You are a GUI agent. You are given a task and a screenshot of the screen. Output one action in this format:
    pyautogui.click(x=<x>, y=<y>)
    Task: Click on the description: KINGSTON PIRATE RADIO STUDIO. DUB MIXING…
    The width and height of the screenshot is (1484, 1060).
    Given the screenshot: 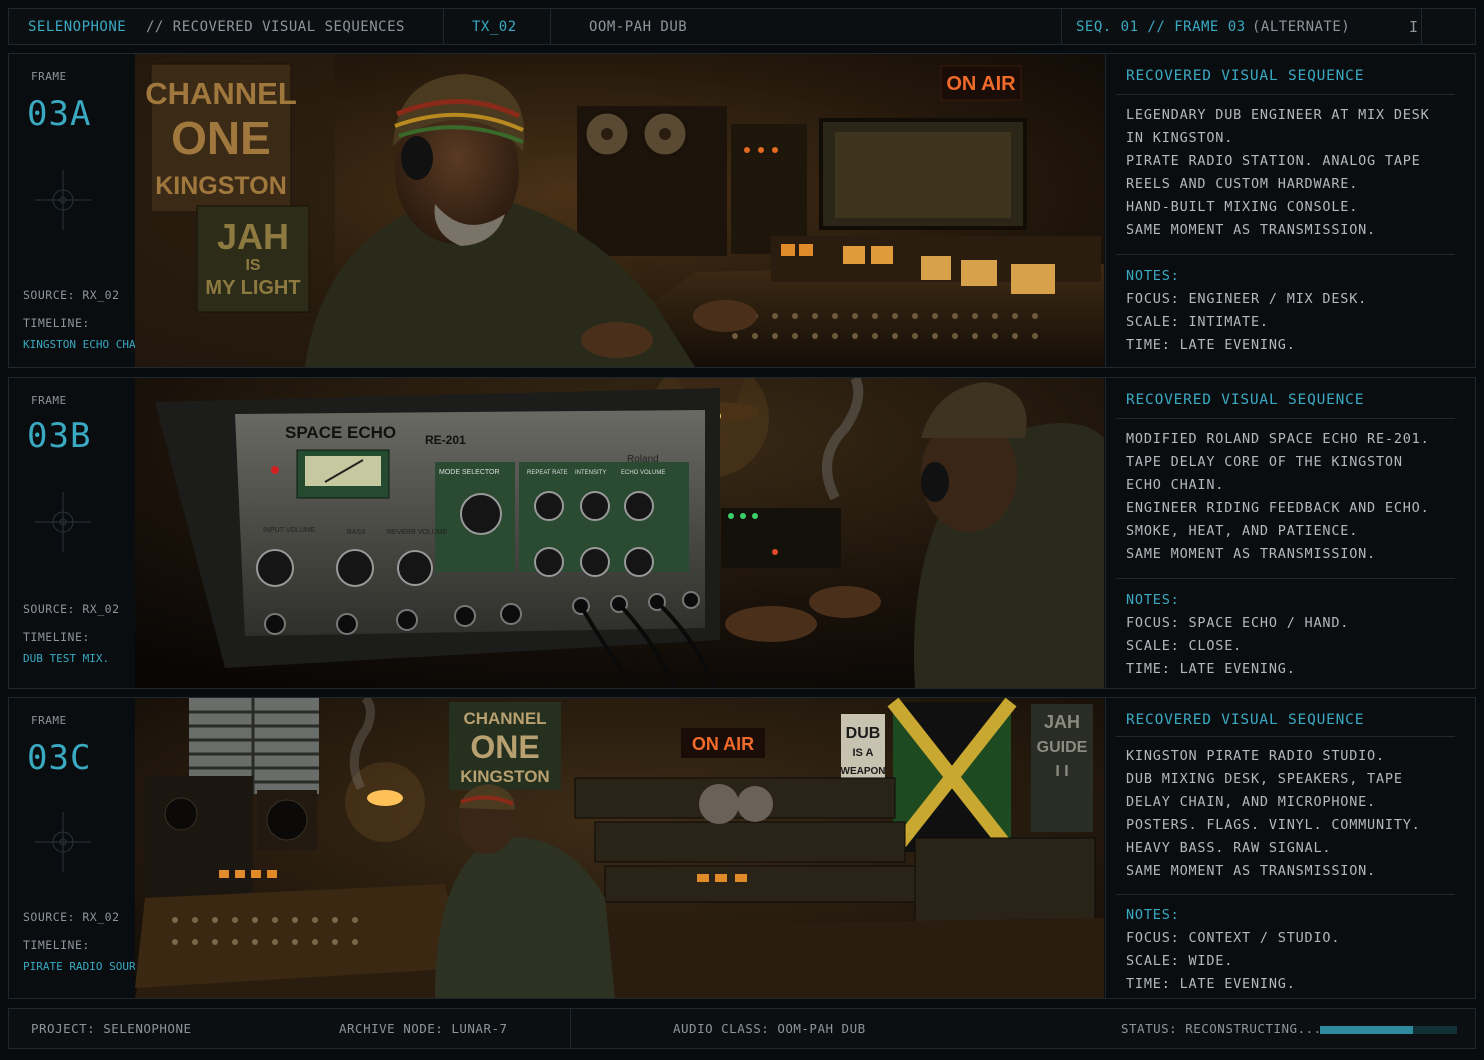 What is the action you would take?
    pyautogui.click(x=1273, y=814)
    